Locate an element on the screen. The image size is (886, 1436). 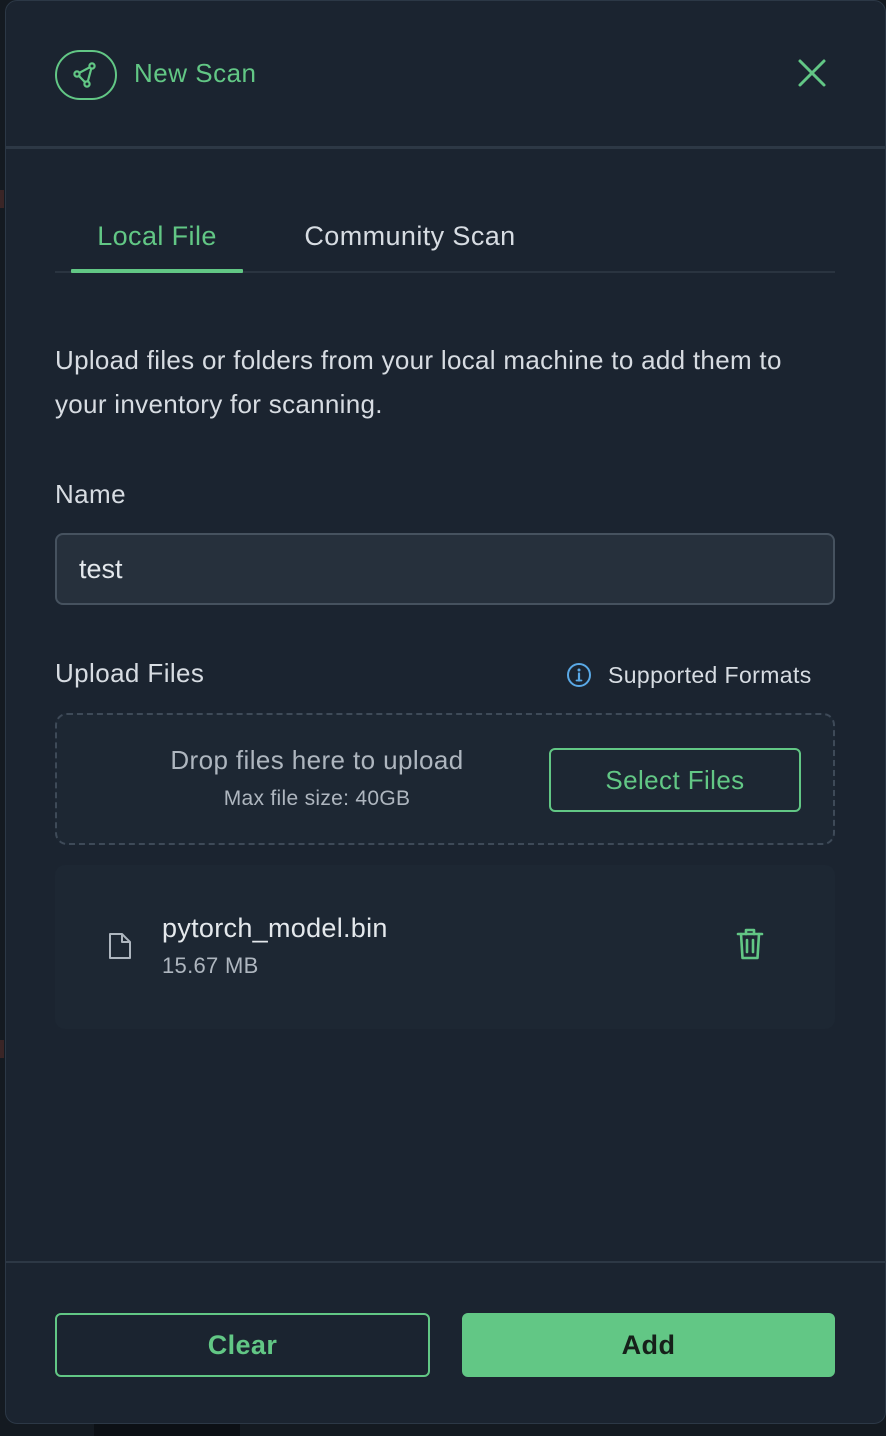
supported-formats-link: Supported Formats is located at coordinates (689, 675).